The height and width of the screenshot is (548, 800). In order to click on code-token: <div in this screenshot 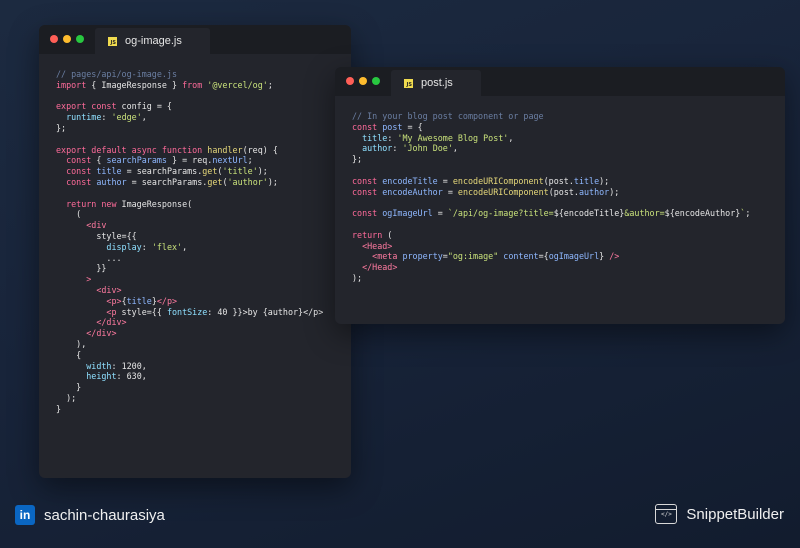, I will do `click(96, 225)`.